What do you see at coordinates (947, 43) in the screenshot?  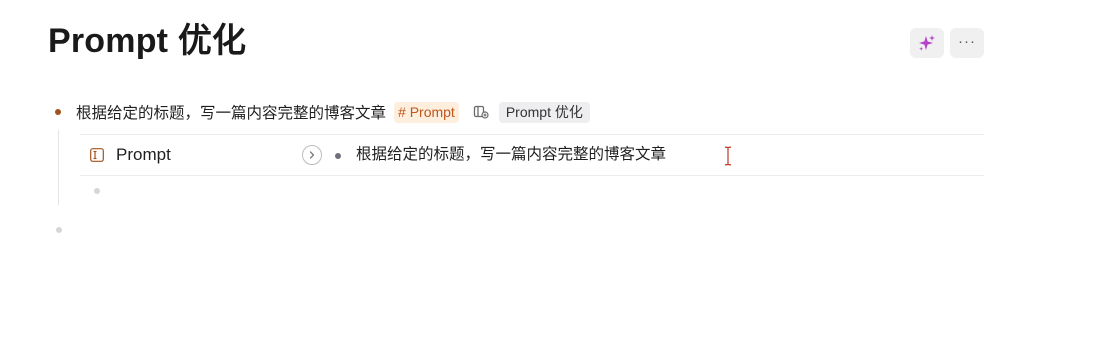 I see `top-actions: ···` at bounding box center [947, 43].